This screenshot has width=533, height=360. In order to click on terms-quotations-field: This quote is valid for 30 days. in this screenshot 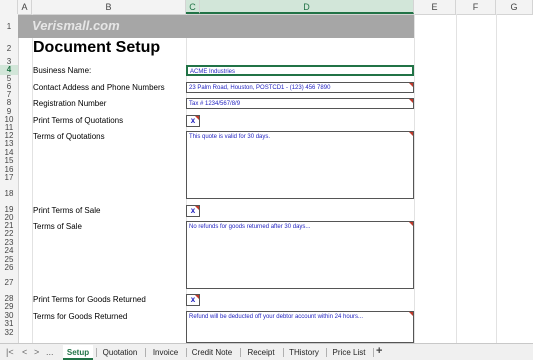, I will do `click(300, 165)`.